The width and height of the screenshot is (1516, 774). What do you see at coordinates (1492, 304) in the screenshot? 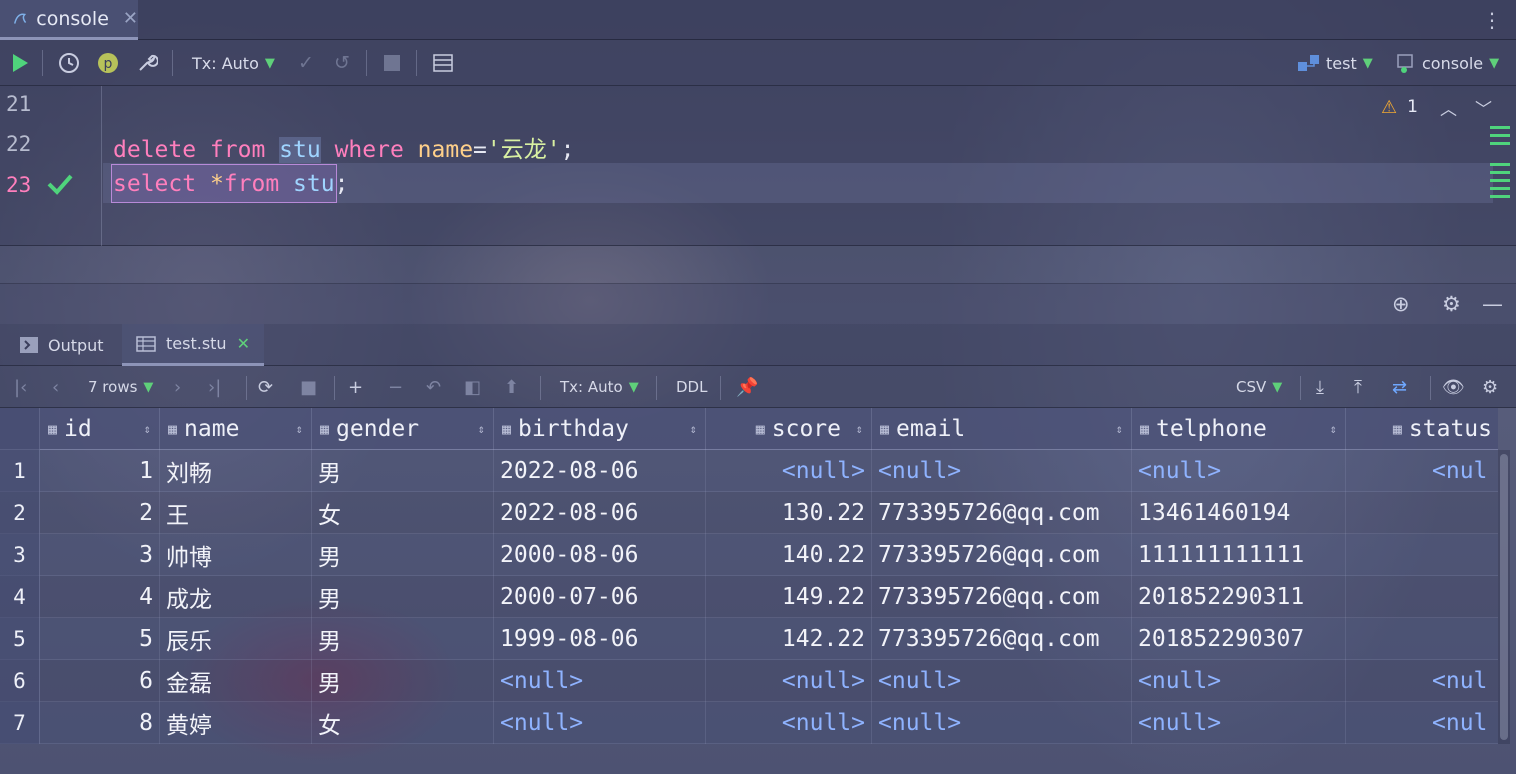
I see `minimize-icon: —` at bounding box center [1492, 304].